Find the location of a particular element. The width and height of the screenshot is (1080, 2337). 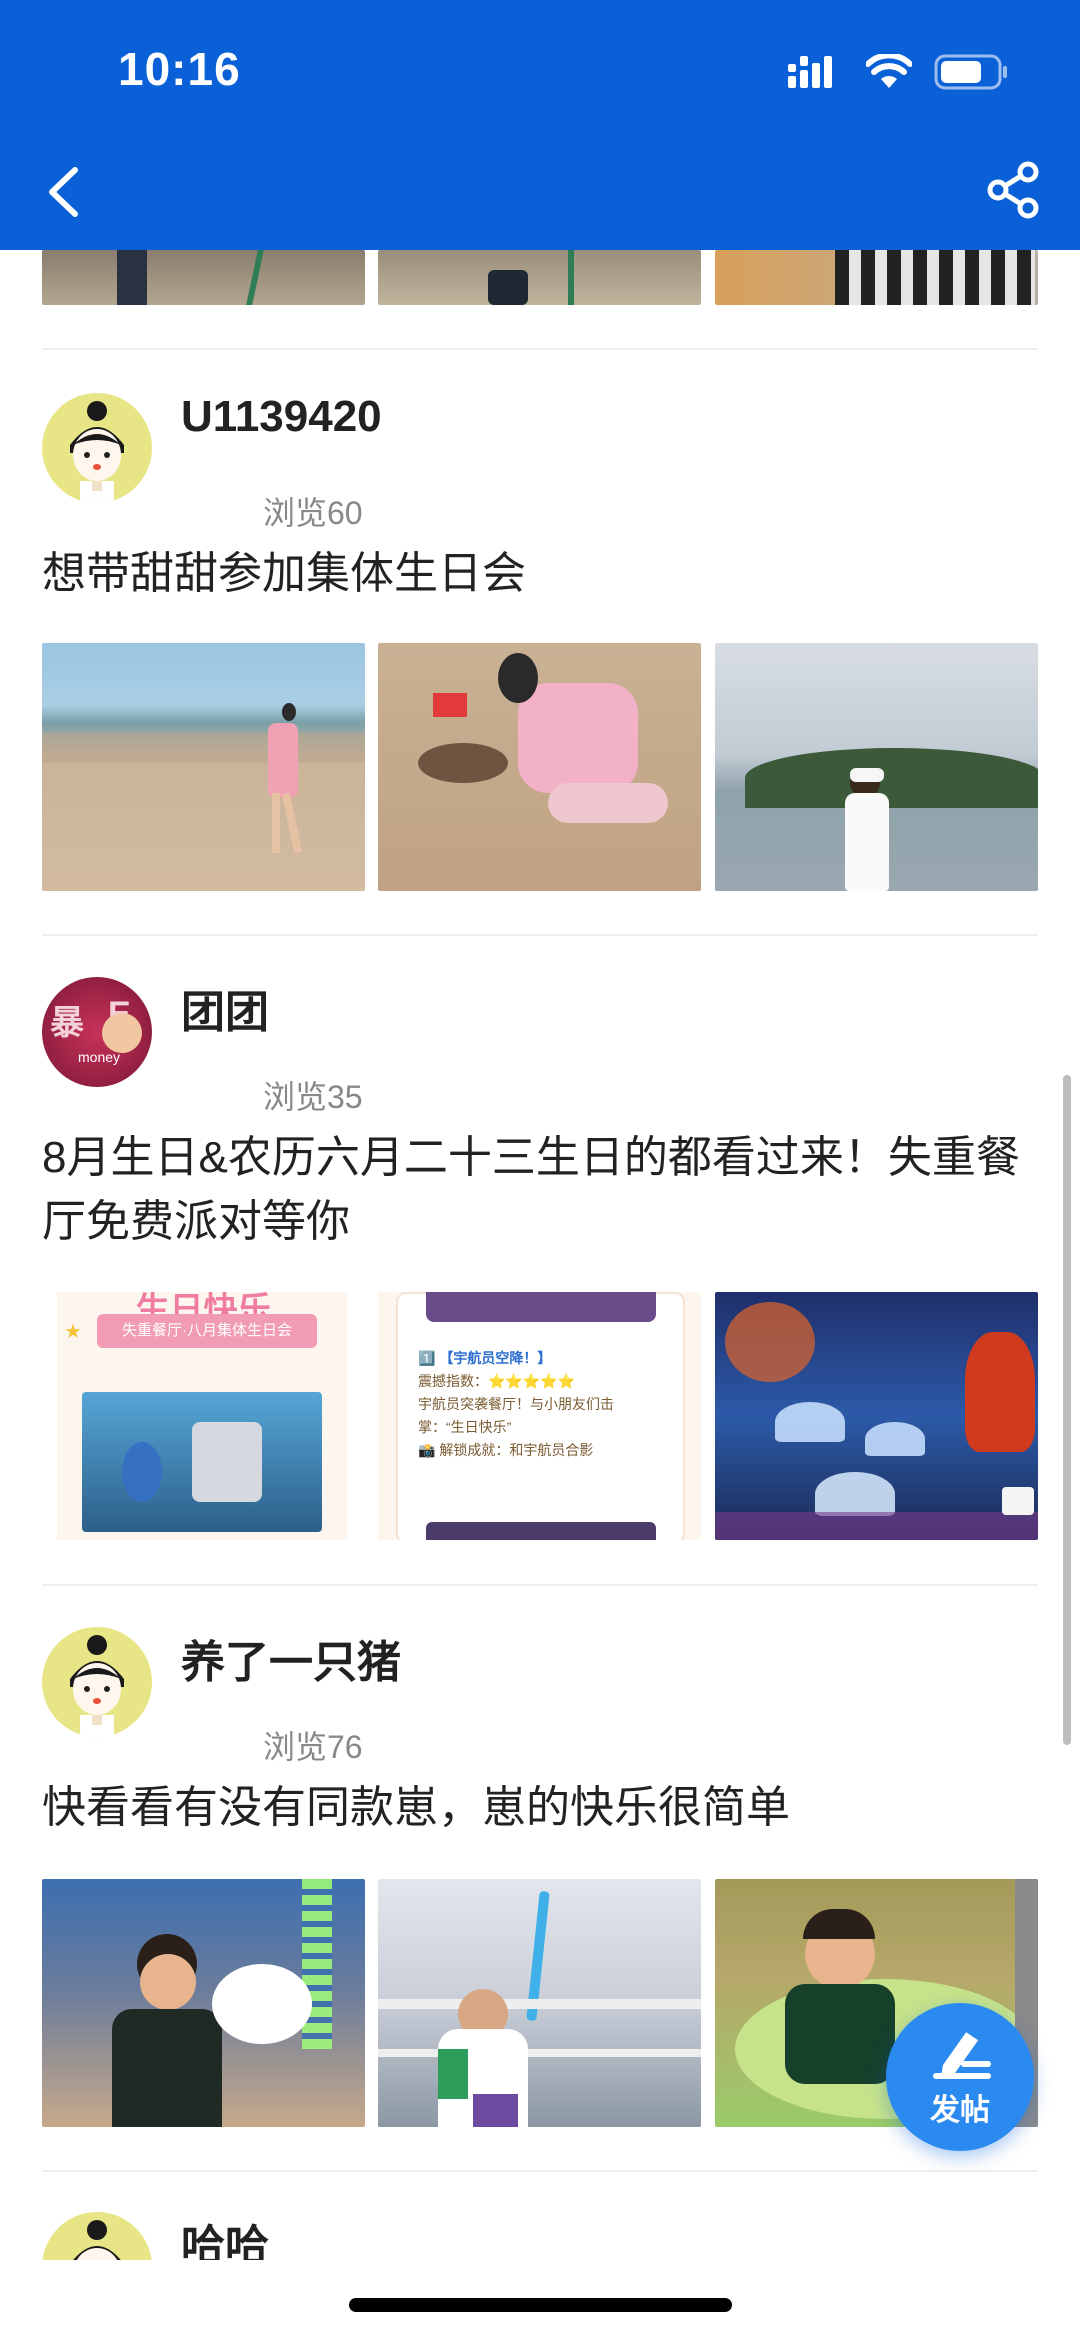

poster-ribbon: 失重餐厅·八月集体生日会 is located at coordinates (207, 1331).